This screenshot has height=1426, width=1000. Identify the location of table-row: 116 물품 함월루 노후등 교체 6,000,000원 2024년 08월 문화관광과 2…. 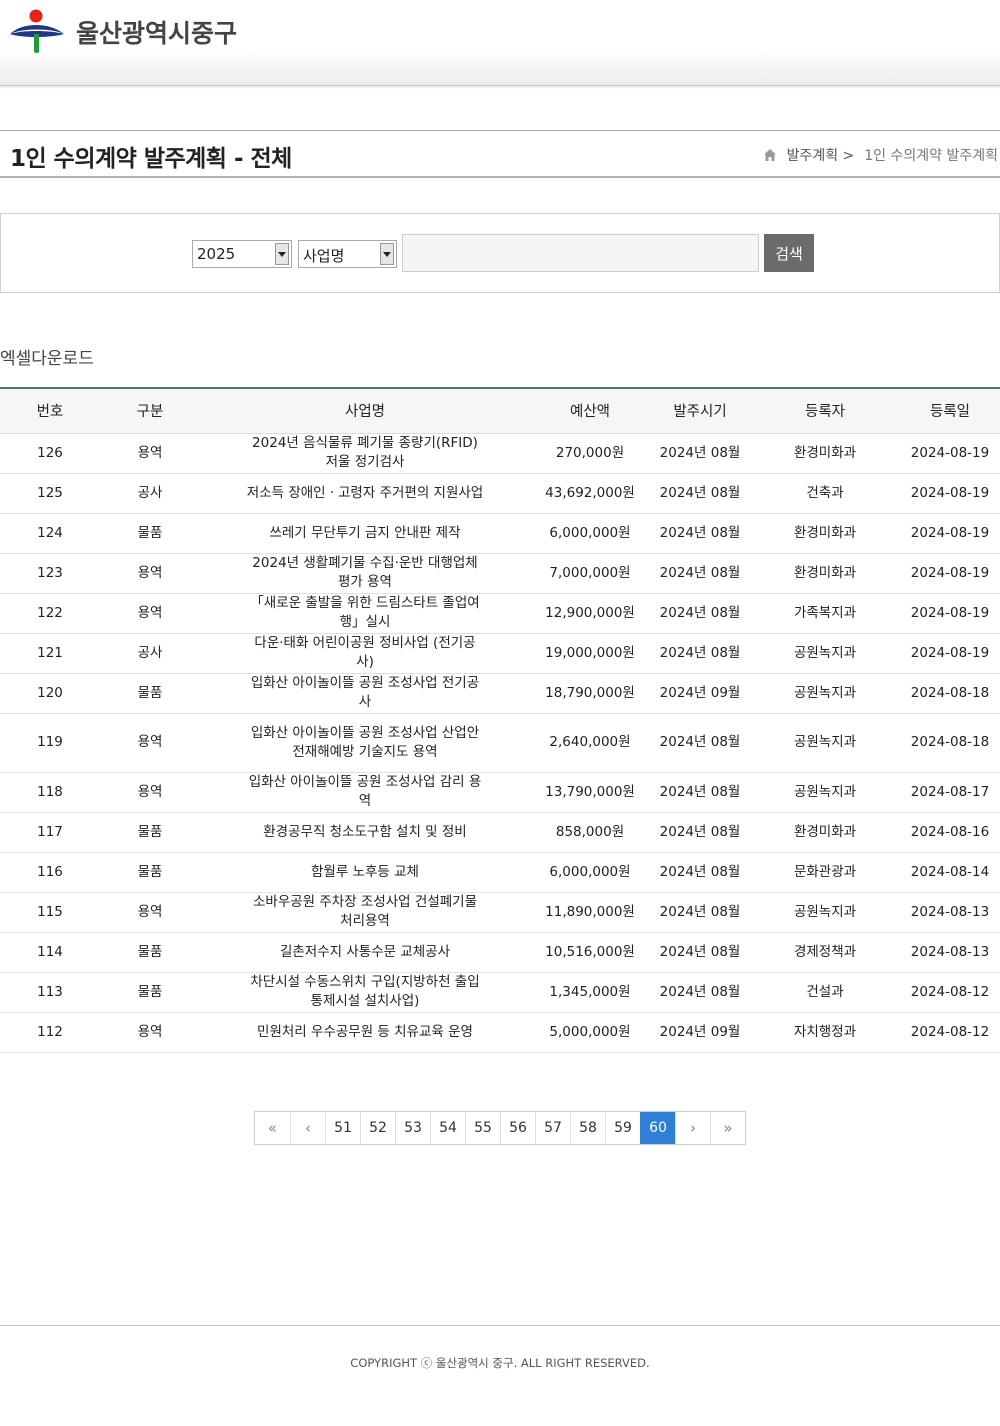
(500, 872).